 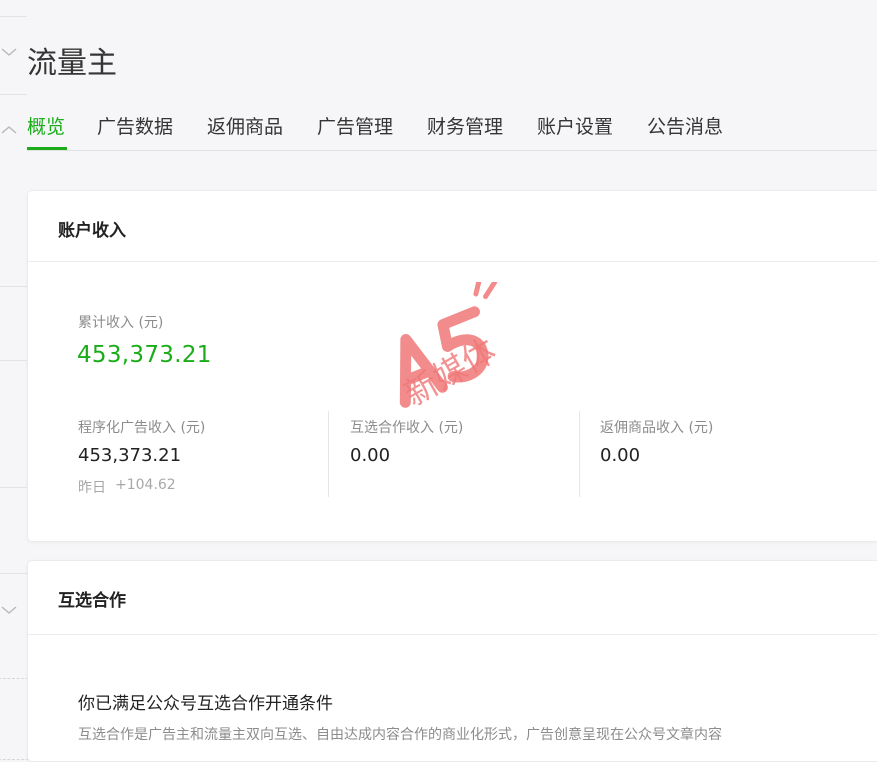 I want to click on mutual-card-title: 互选合作, so click(x=92, y=601).